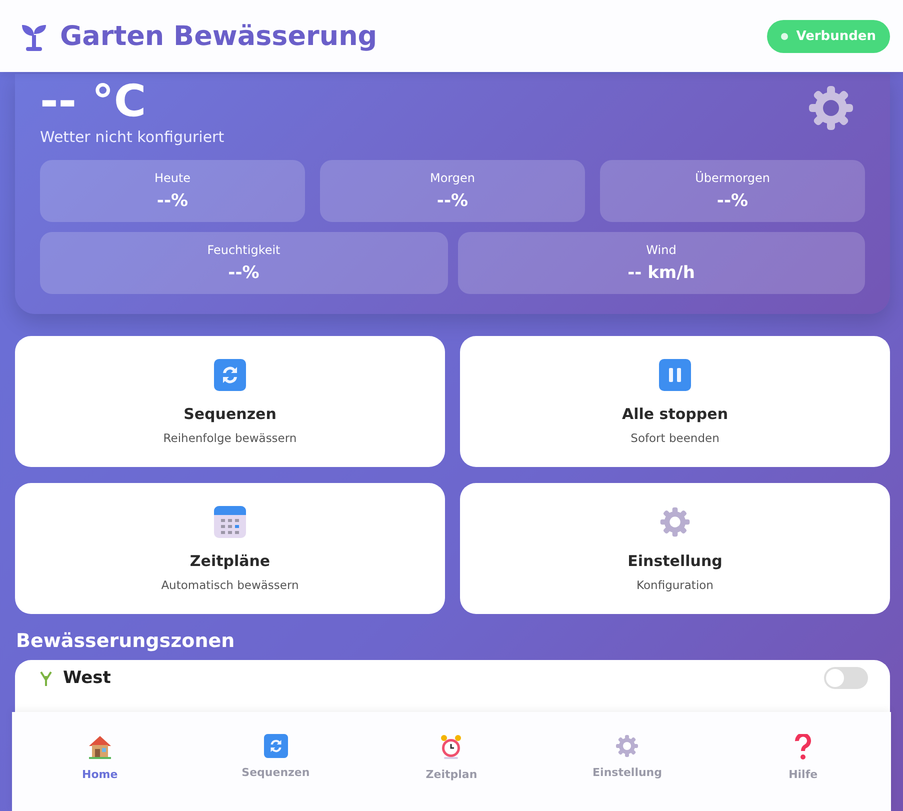  What do you see at coordinates (732, 178) in the screenshot?
I see `stat-label: Übermorgen` at bounding box center [732, 178].